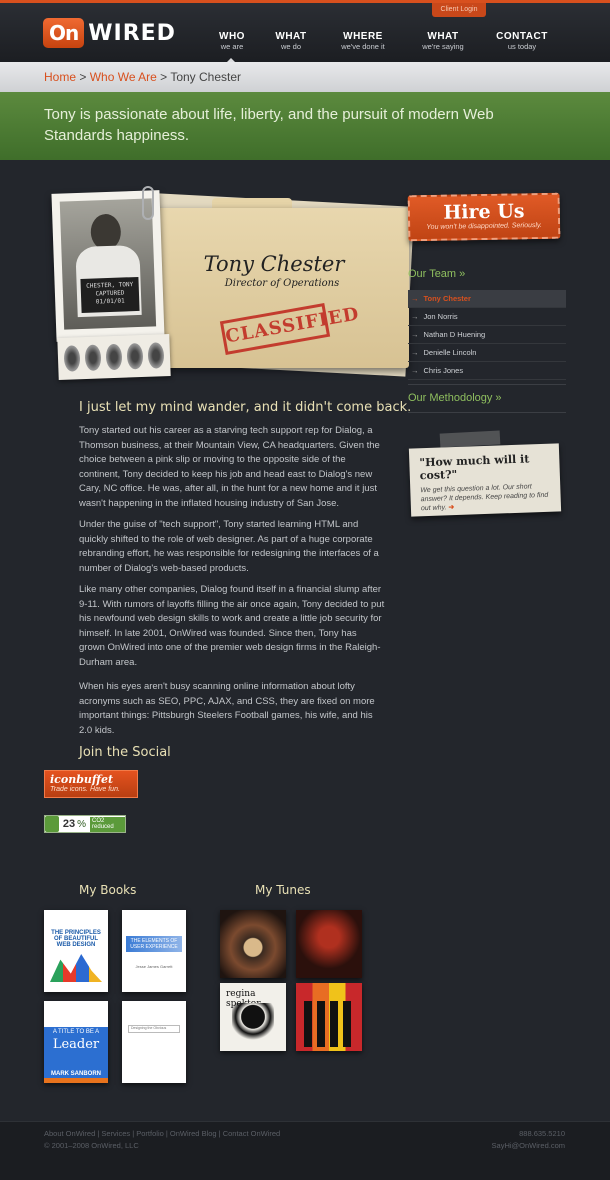 Image resolution: width=610 pixels, height=1180 pixels. Describe the element at coordinates (487, 299) in the screenshot. I see `team-item-tony-chester: → Tony Chester` at that location.